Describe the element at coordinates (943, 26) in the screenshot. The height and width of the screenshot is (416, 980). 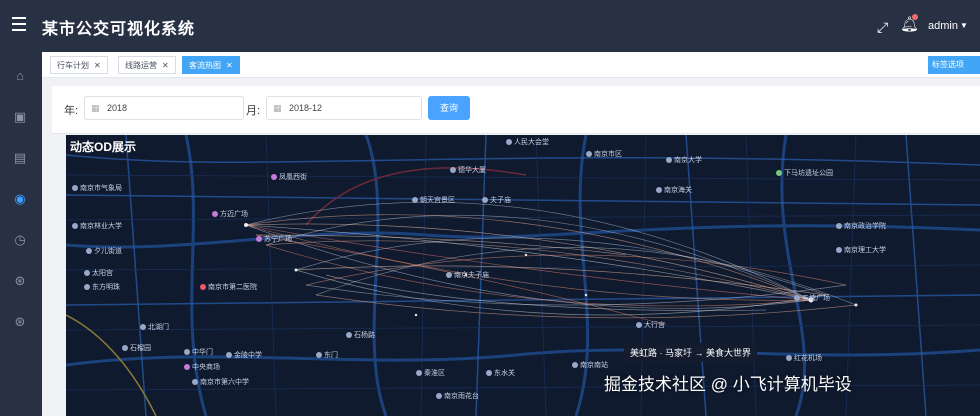
I see `user-name: admin` at that location.